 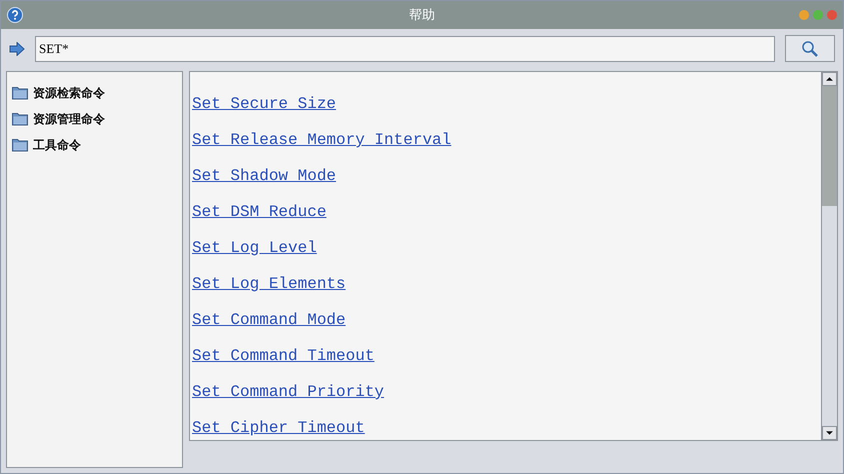 What do you see at coordinates (322, 140) in the screenshot?
I see `command-link: Set Release Memory Interval` at bounding box center [322, 140].